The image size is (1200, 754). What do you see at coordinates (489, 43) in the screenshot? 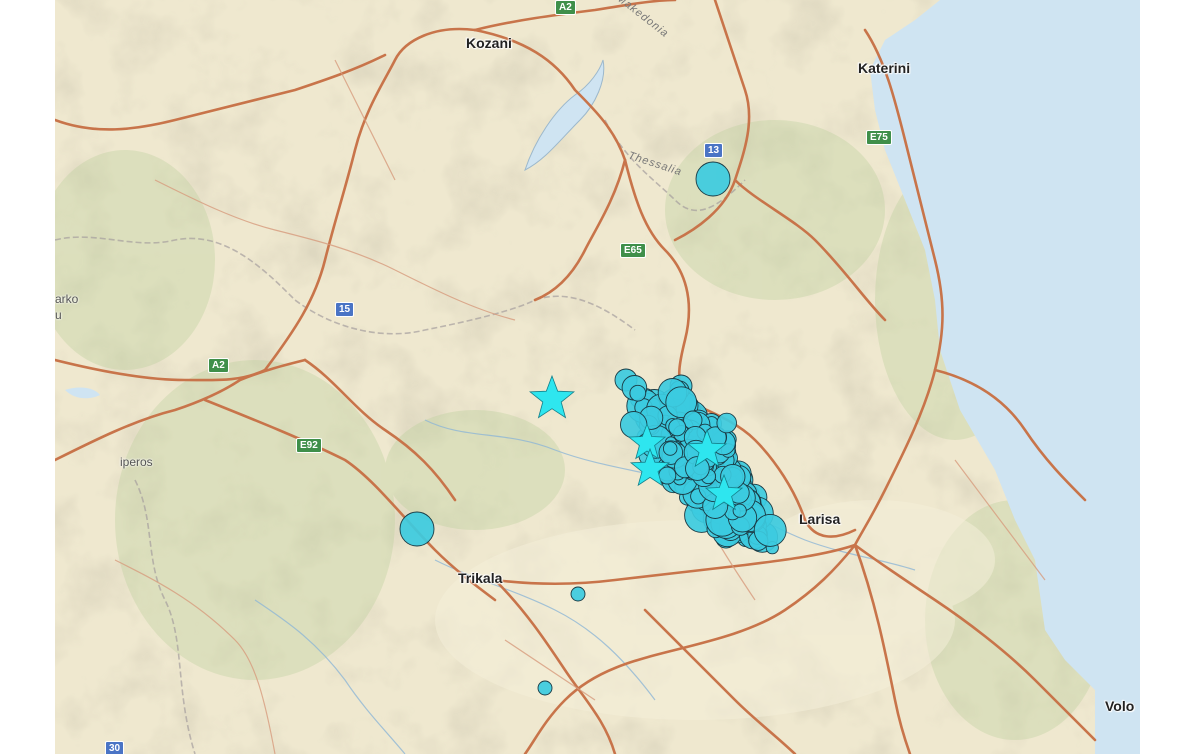
I see `city-label-kozani: Kozani` at bounding box center [489, 43].